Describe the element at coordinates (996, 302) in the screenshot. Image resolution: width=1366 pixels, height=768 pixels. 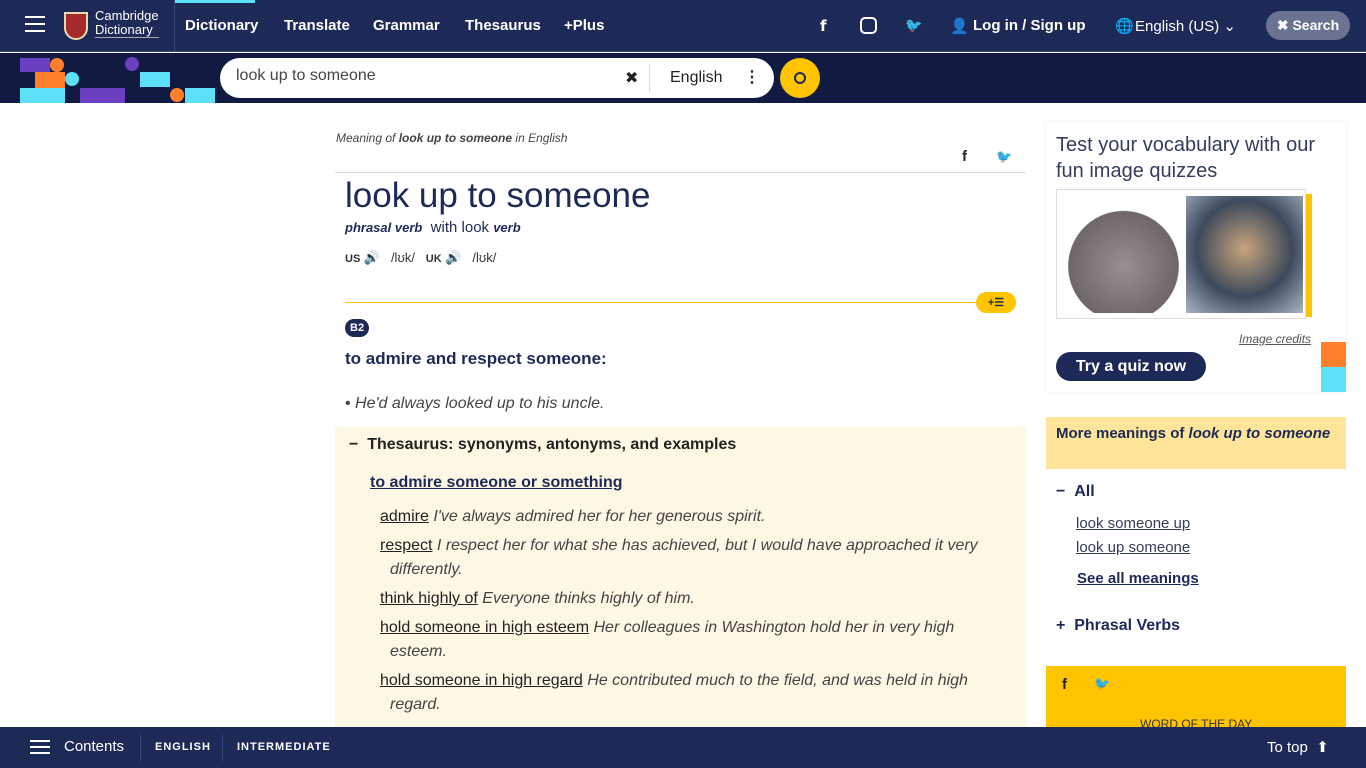
I see `add-to-list-button: +☰` at that location.